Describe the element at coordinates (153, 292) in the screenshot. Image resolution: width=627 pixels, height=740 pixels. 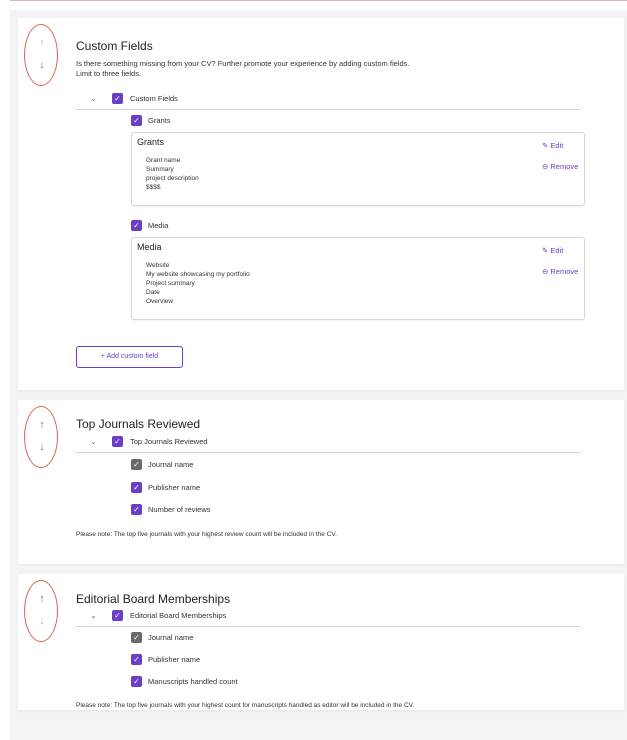
I see `card-line: Date` at that location.